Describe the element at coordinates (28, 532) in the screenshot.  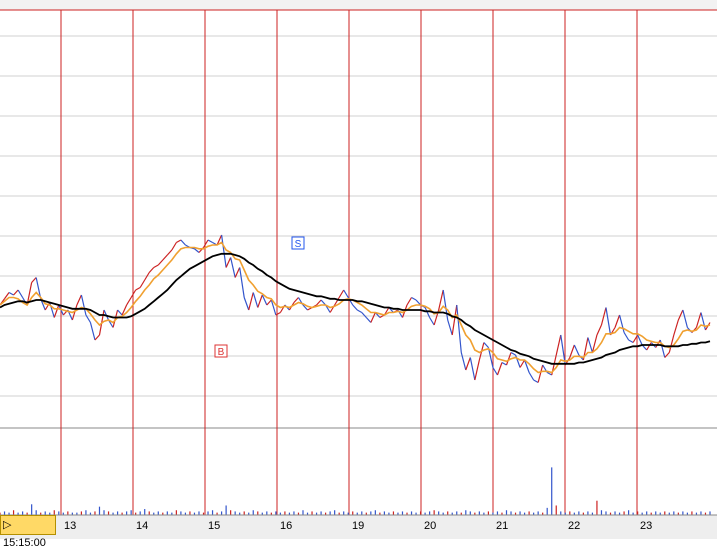
I see `crosshair-time-label: ▷ 15:15:00` at that location.